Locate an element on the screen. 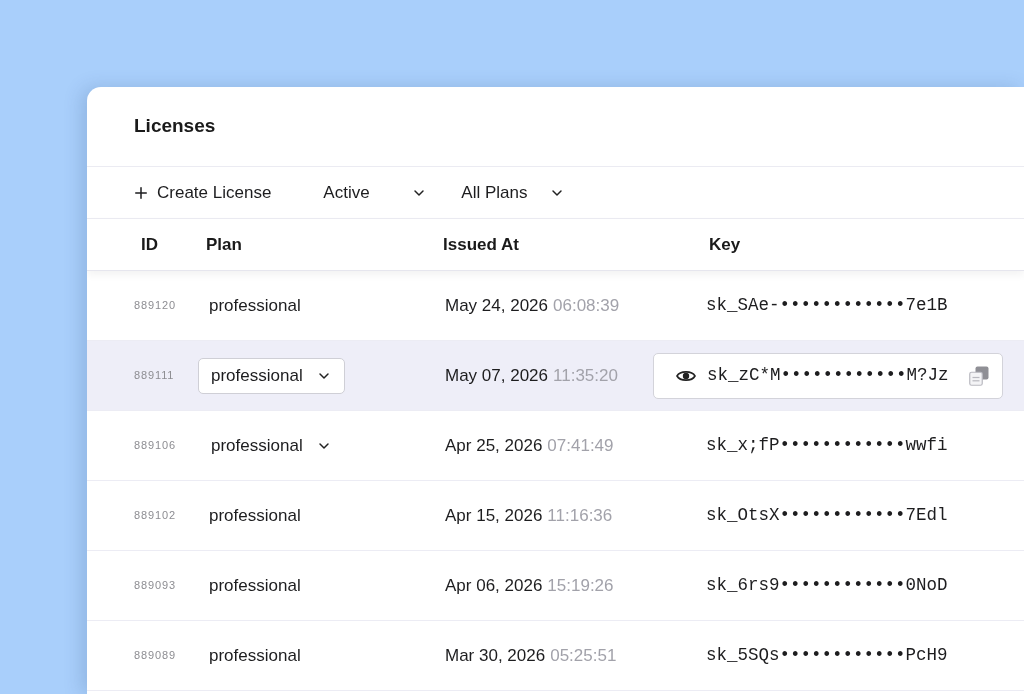 The width and height of the screenshot is (1024, 694). license-id: 889106 is located at coordinates (155, 446).